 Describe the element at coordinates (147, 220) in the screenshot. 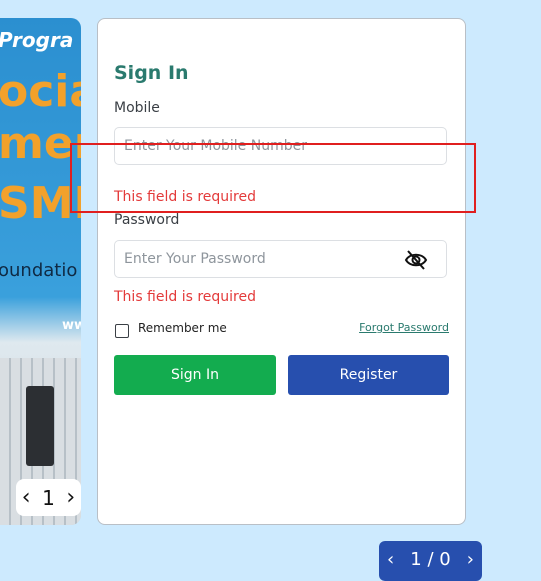

I see `password-label: Password` at that location.